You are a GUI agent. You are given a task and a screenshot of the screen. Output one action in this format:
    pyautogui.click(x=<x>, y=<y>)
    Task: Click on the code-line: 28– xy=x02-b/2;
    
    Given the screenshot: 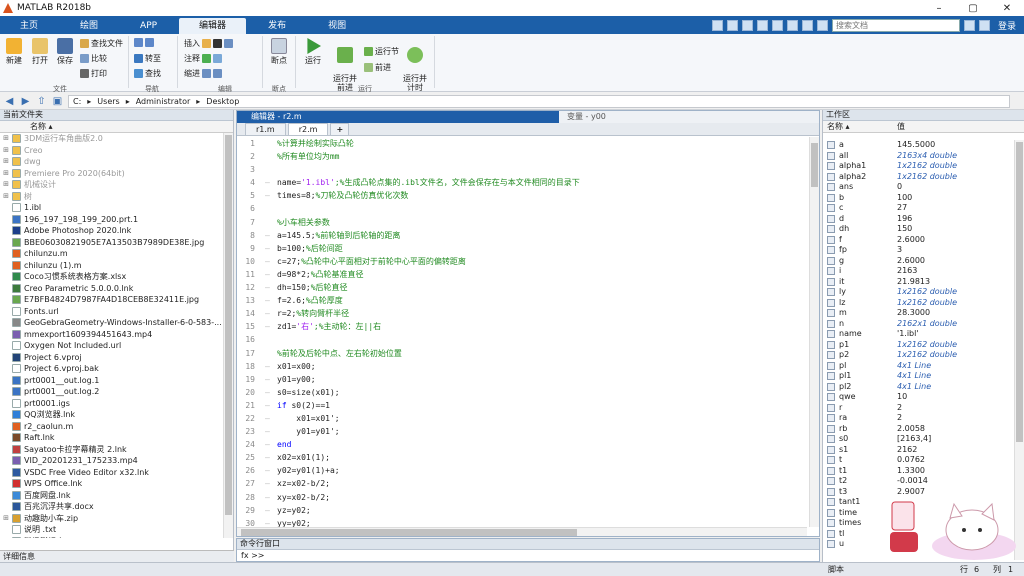 What is the action you would take?
    pyautogui.click(x=522, y=497)
    